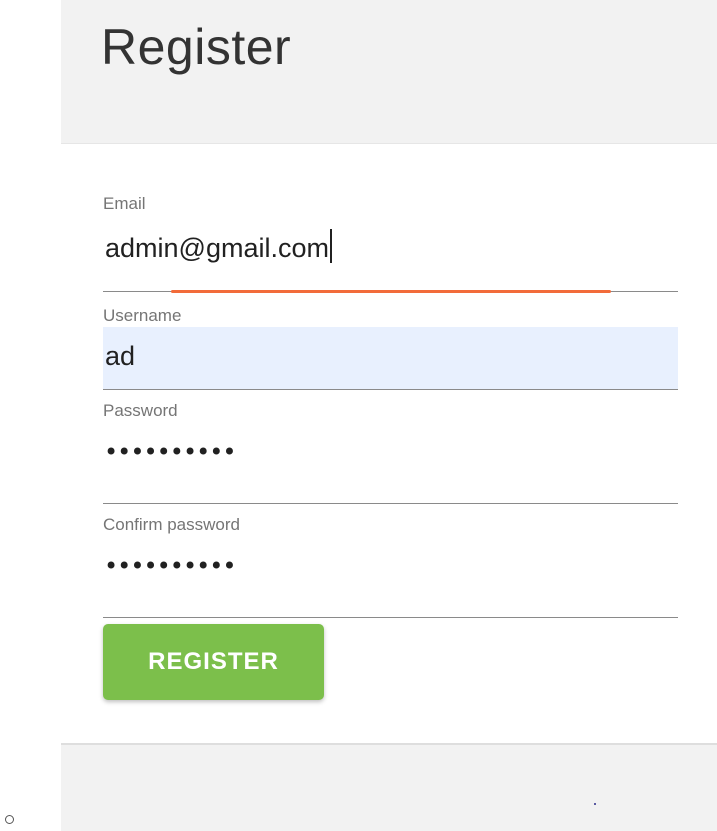 This screenshot has height=831, width=717. Describe the element at coordinates (124, 203) in the screenshot. I see `email-label: Email` at that location.